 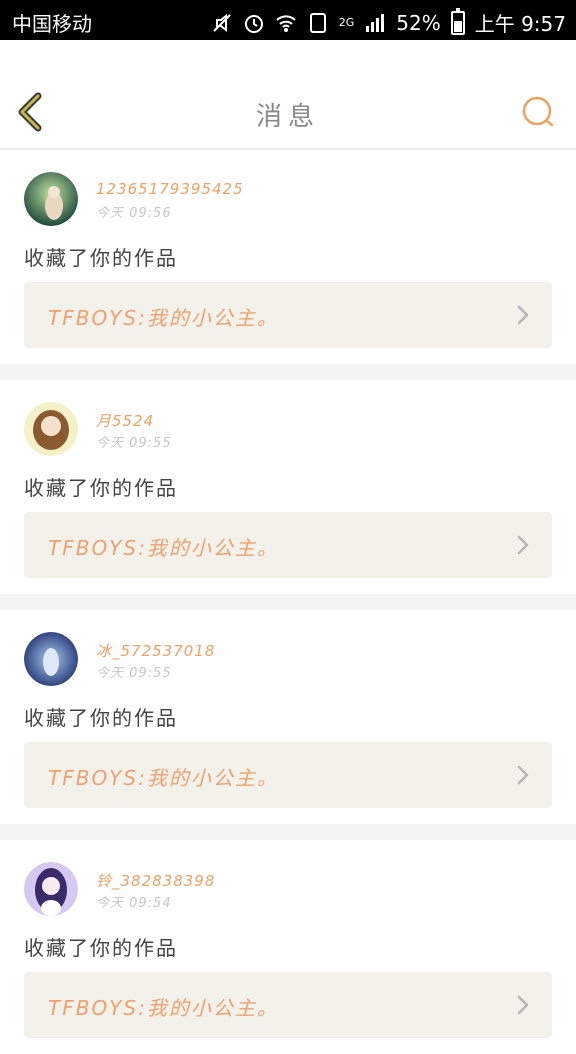 What do you see at coordinates (457, 21) in the screenshot?
I see `battery-icon` at bounding box center [457, 21].